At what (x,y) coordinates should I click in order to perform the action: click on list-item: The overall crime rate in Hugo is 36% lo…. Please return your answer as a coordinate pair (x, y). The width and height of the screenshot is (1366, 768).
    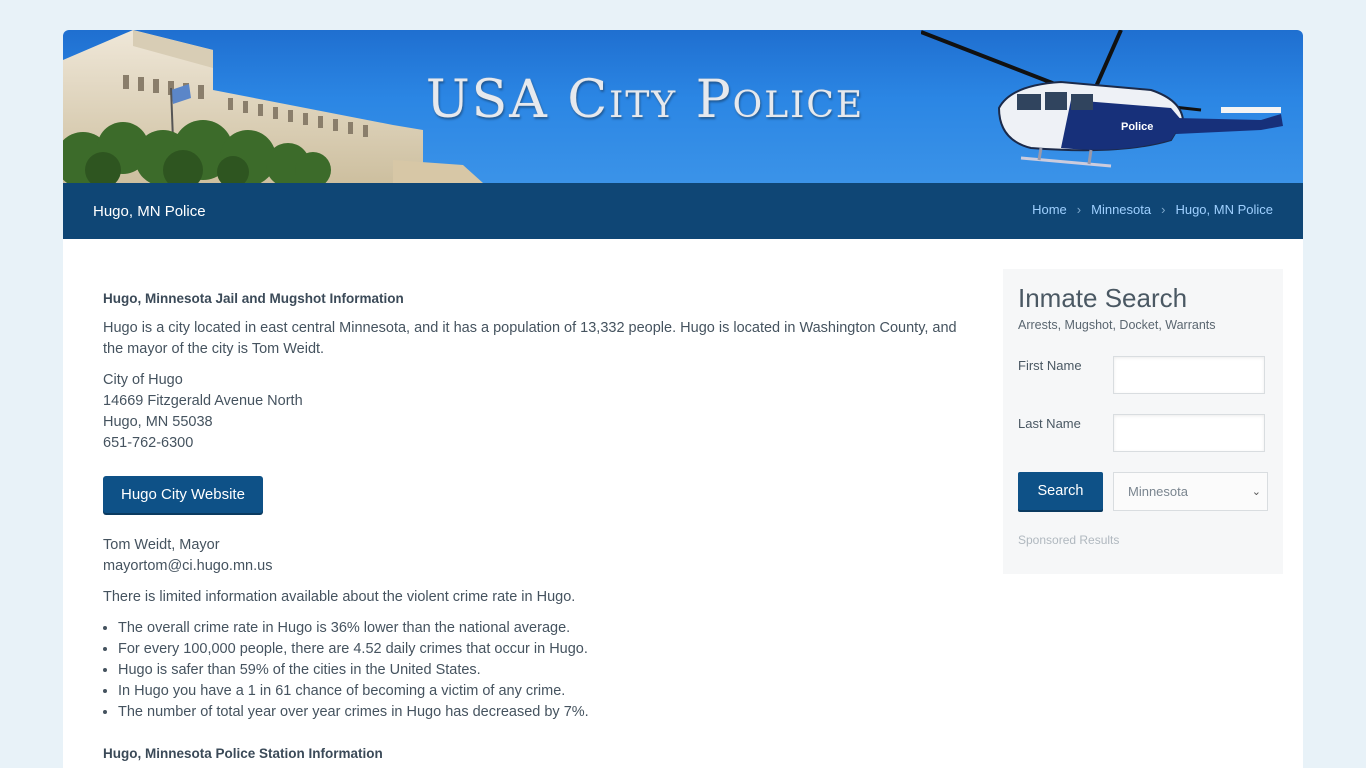
    Looking at the image, I should click on (540, 628).